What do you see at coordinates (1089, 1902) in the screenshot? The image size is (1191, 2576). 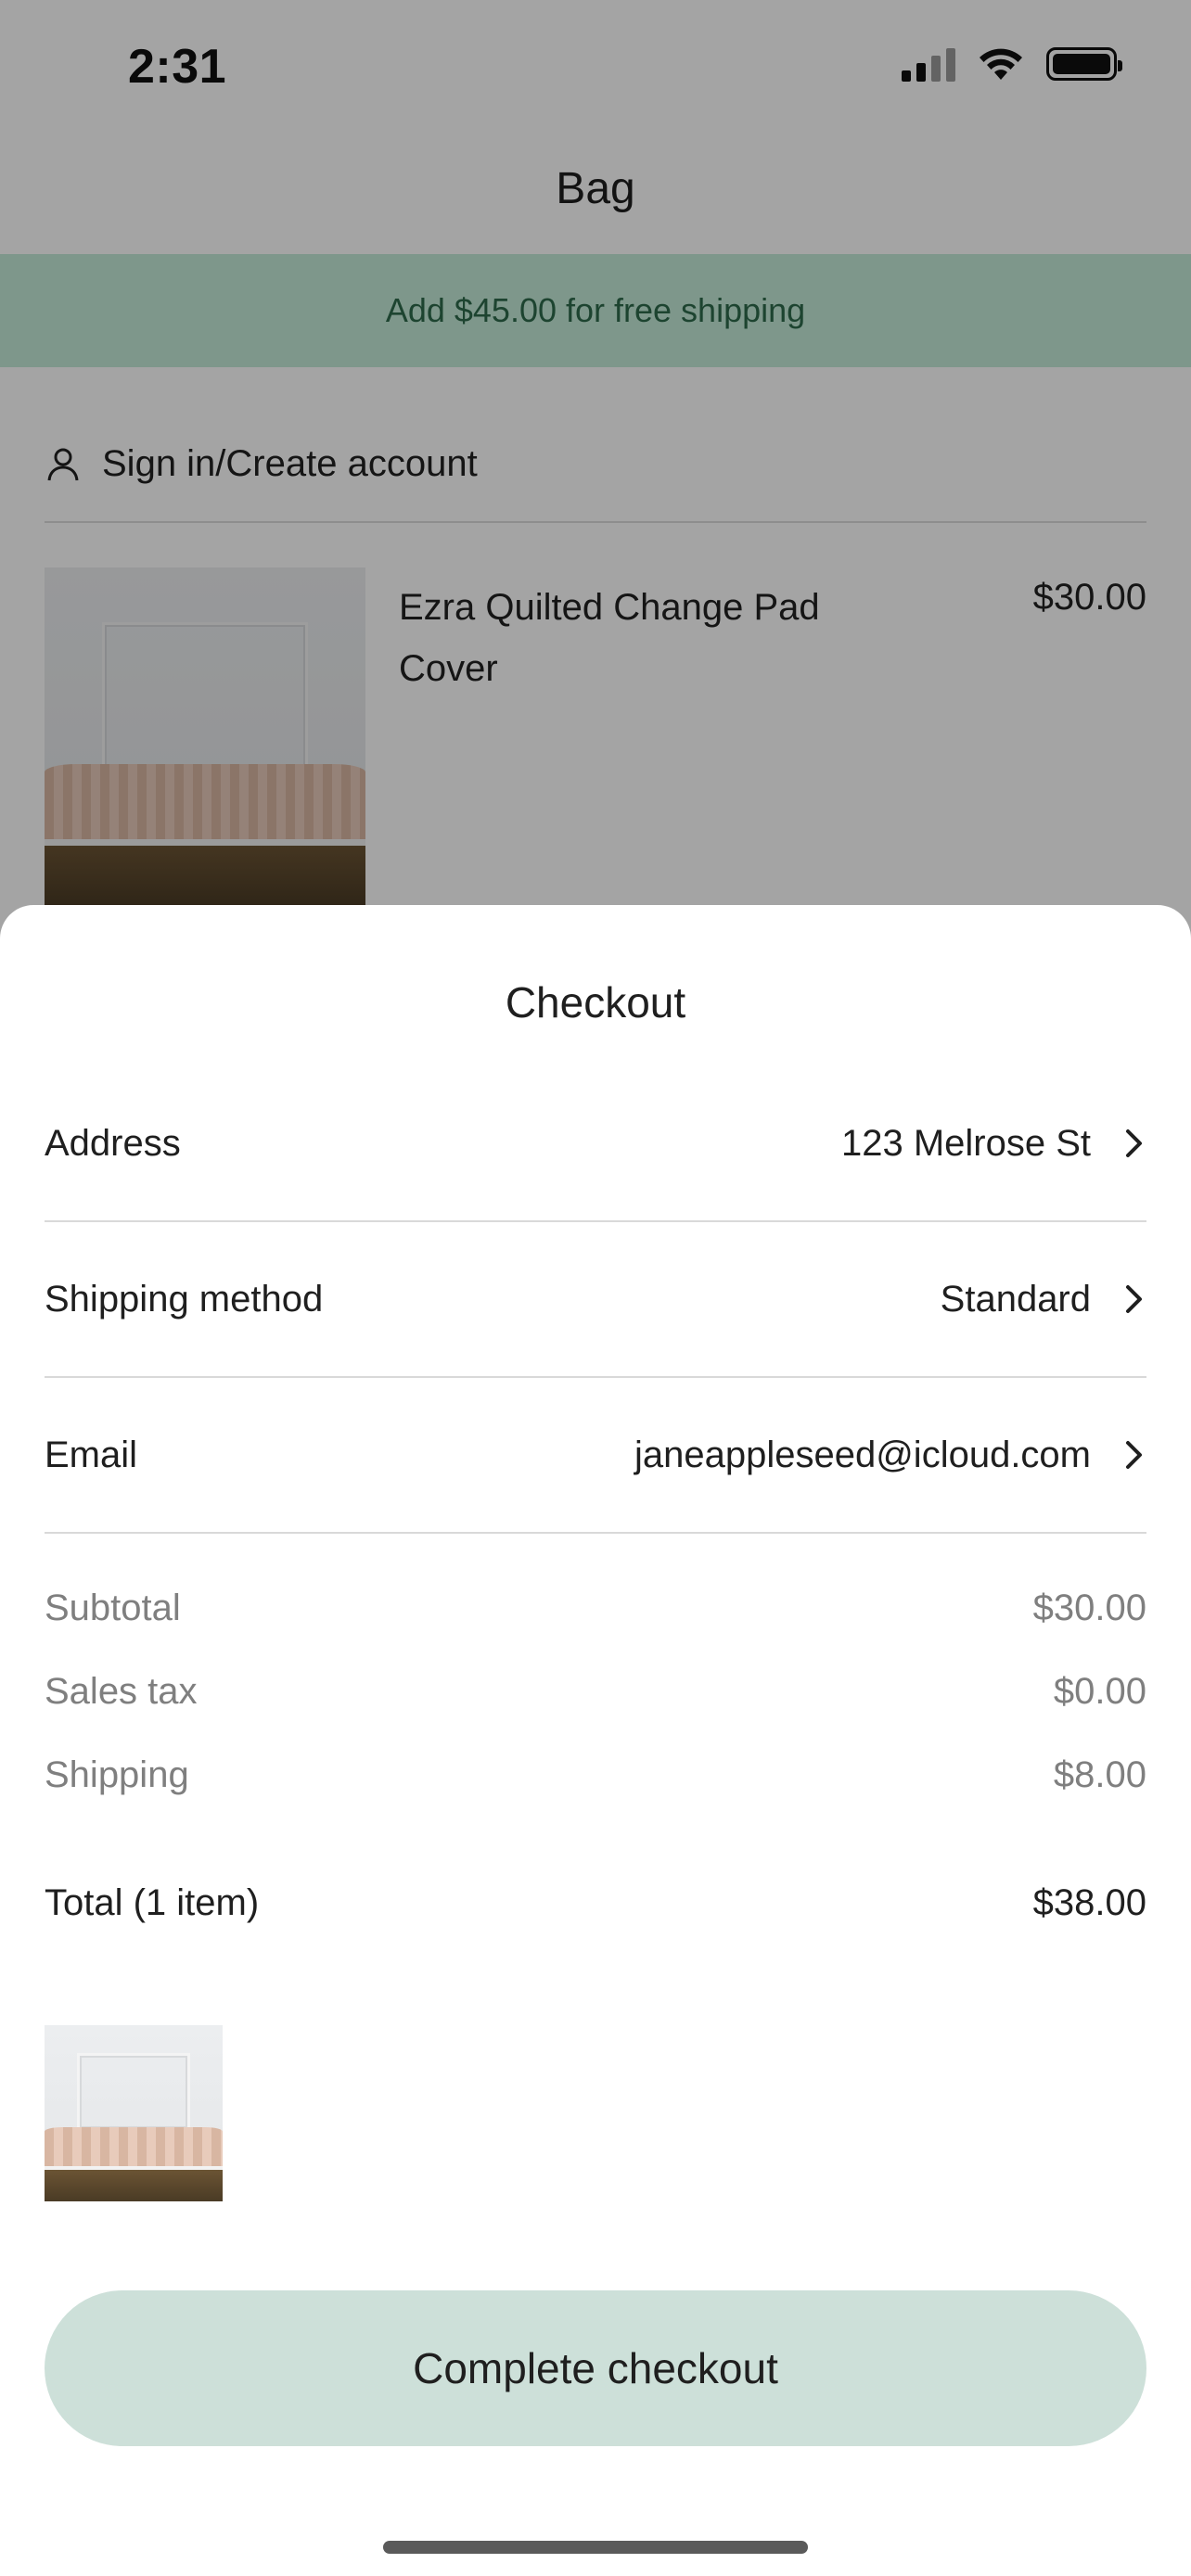 I see `total-value: $38.00` at bounding box center [1089, 1902].